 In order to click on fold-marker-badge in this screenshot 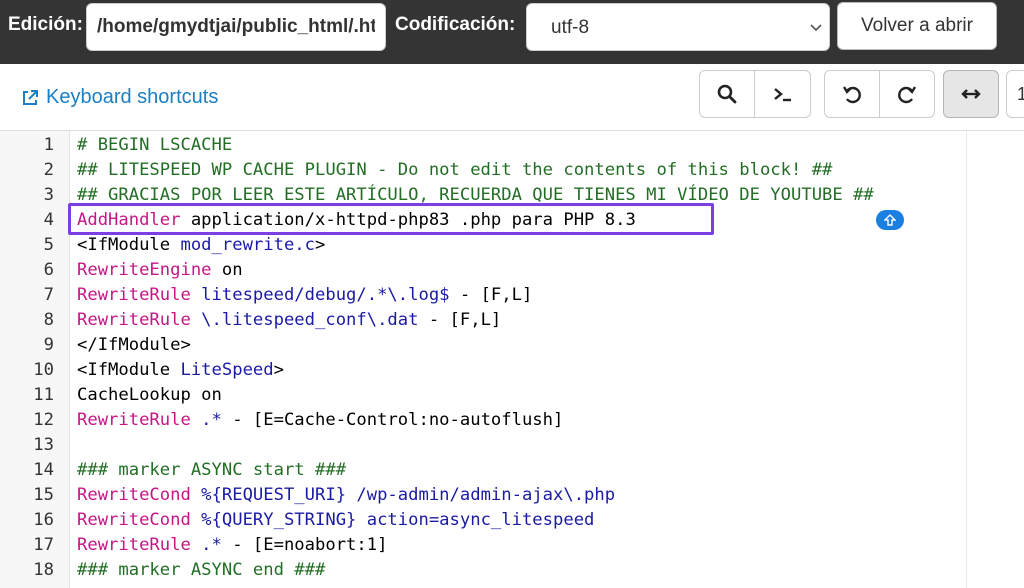, I will do `click(890, 220)`.